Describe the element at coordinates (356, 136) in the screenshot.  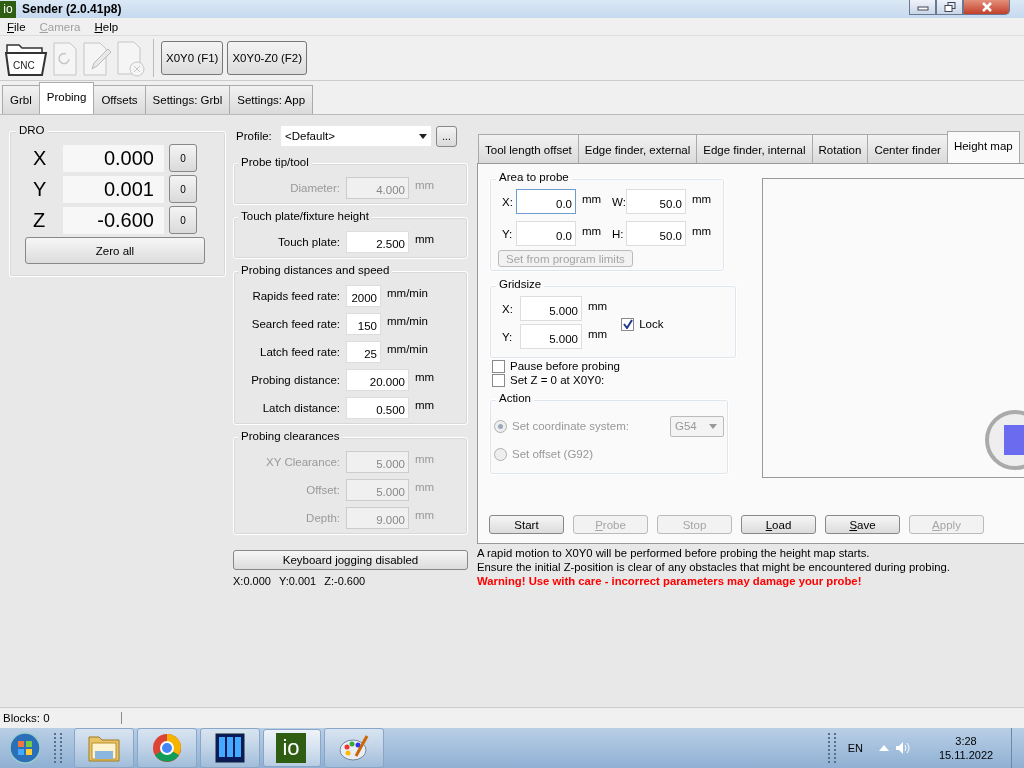
I see `profile-dropdown: <Default>` at that location.